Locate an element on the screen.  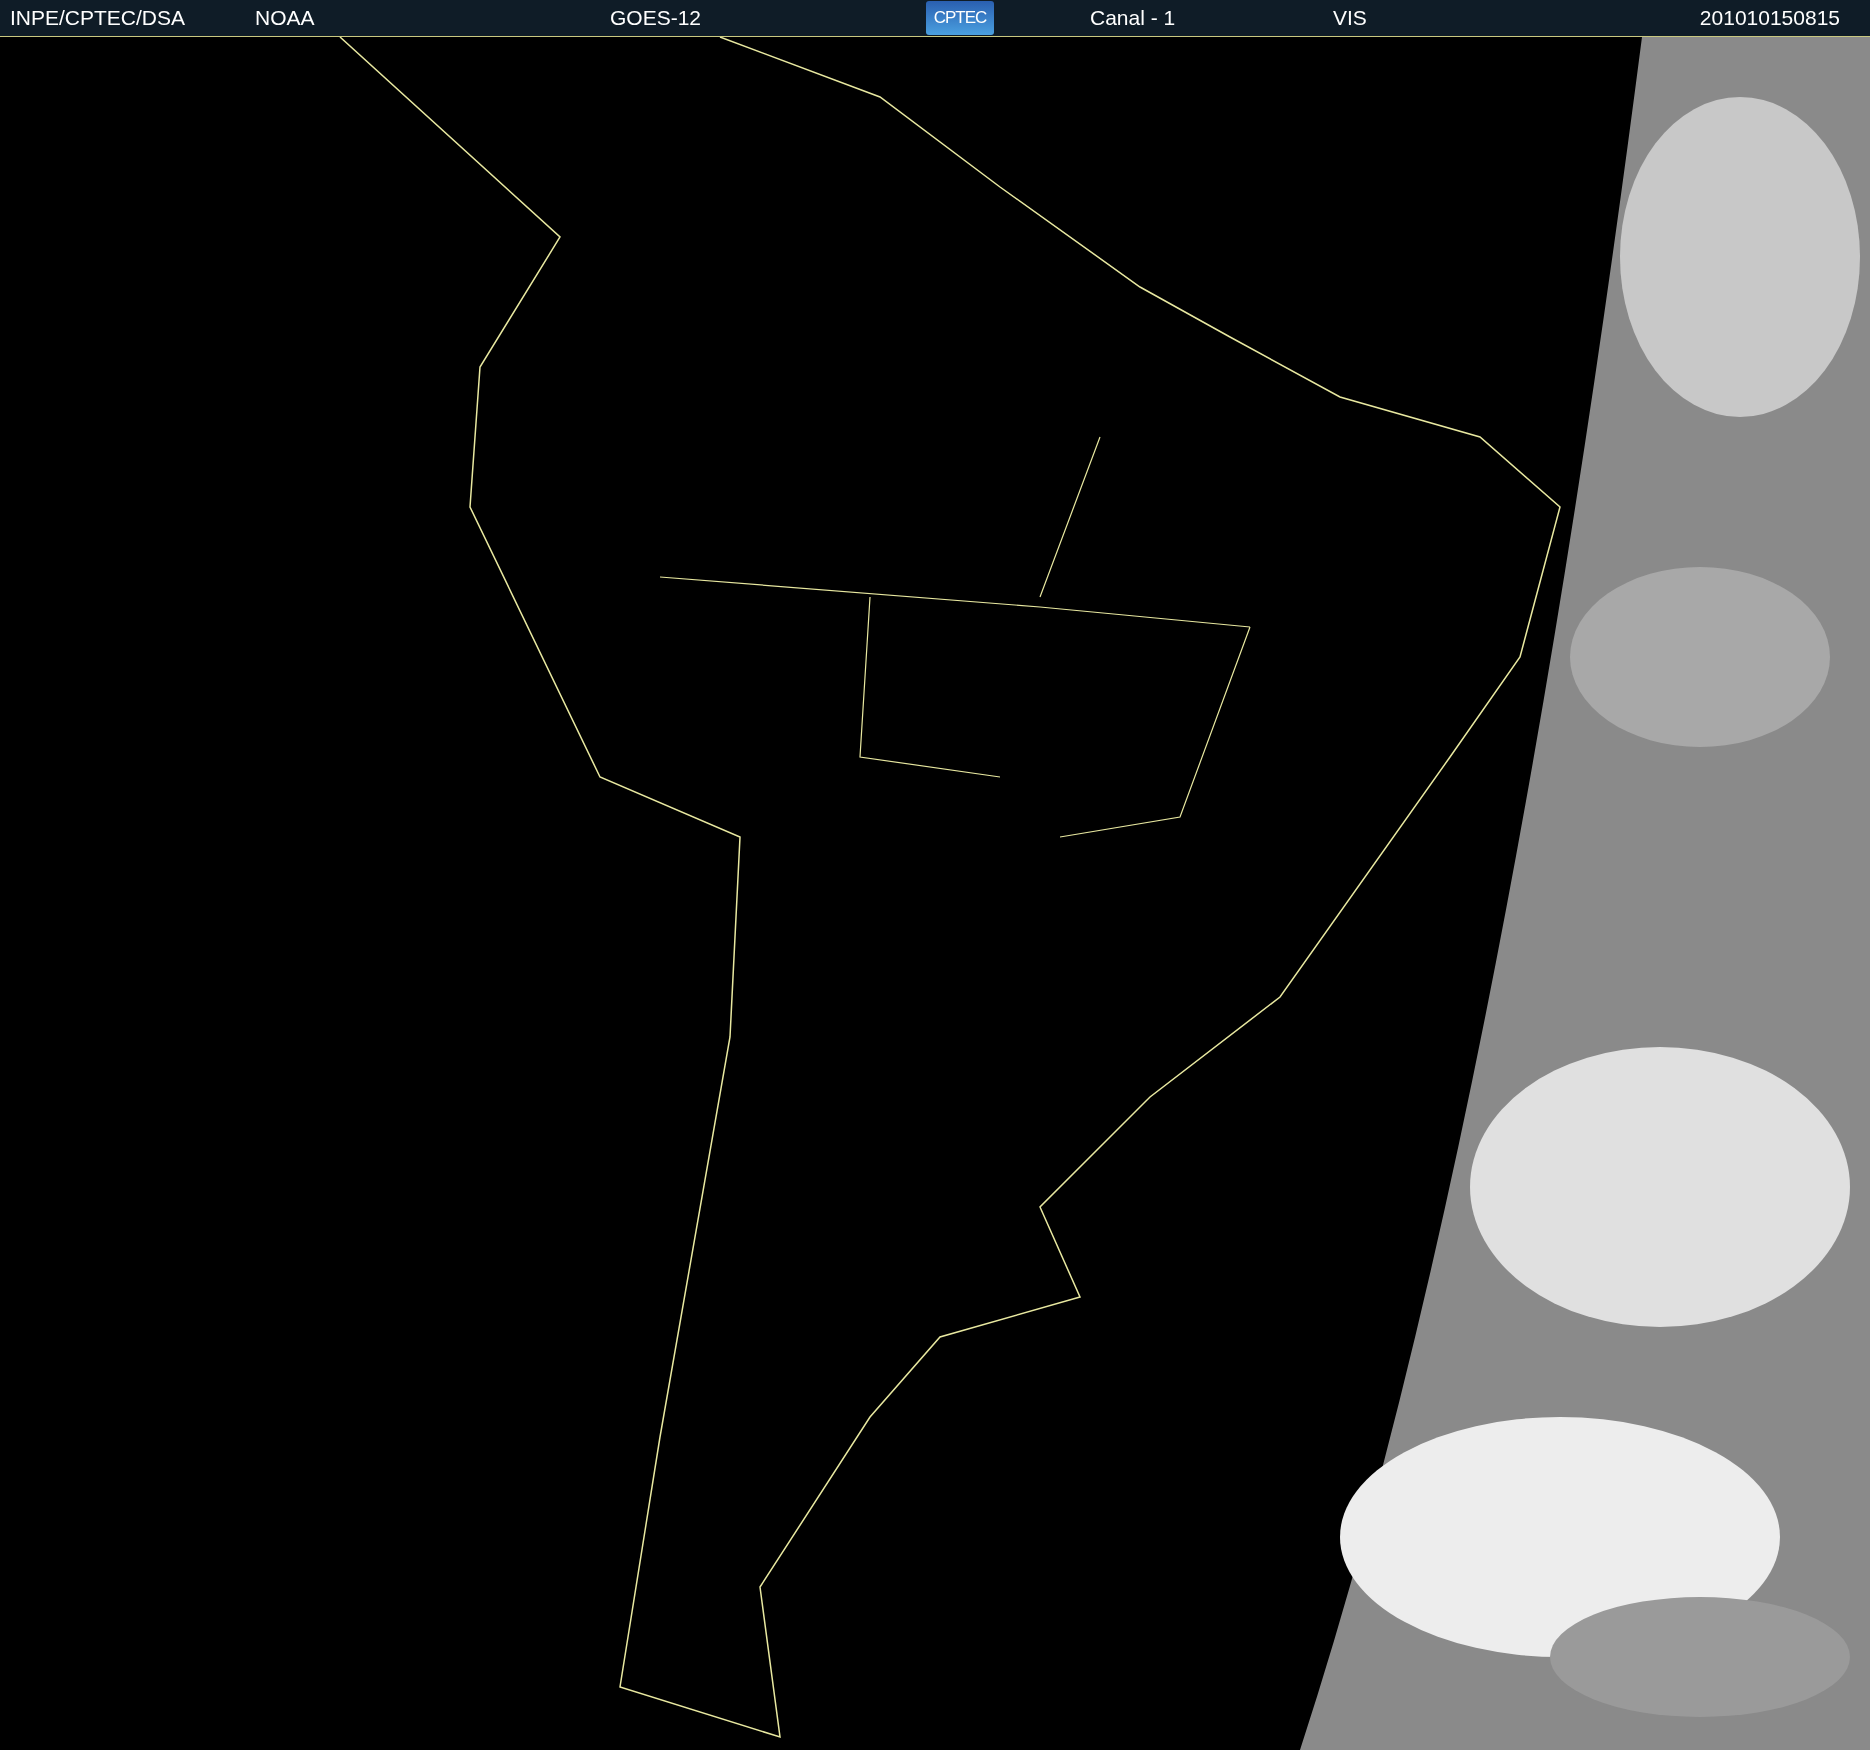
satellite-label: GOES-12 is located at coordinates (656, 18).